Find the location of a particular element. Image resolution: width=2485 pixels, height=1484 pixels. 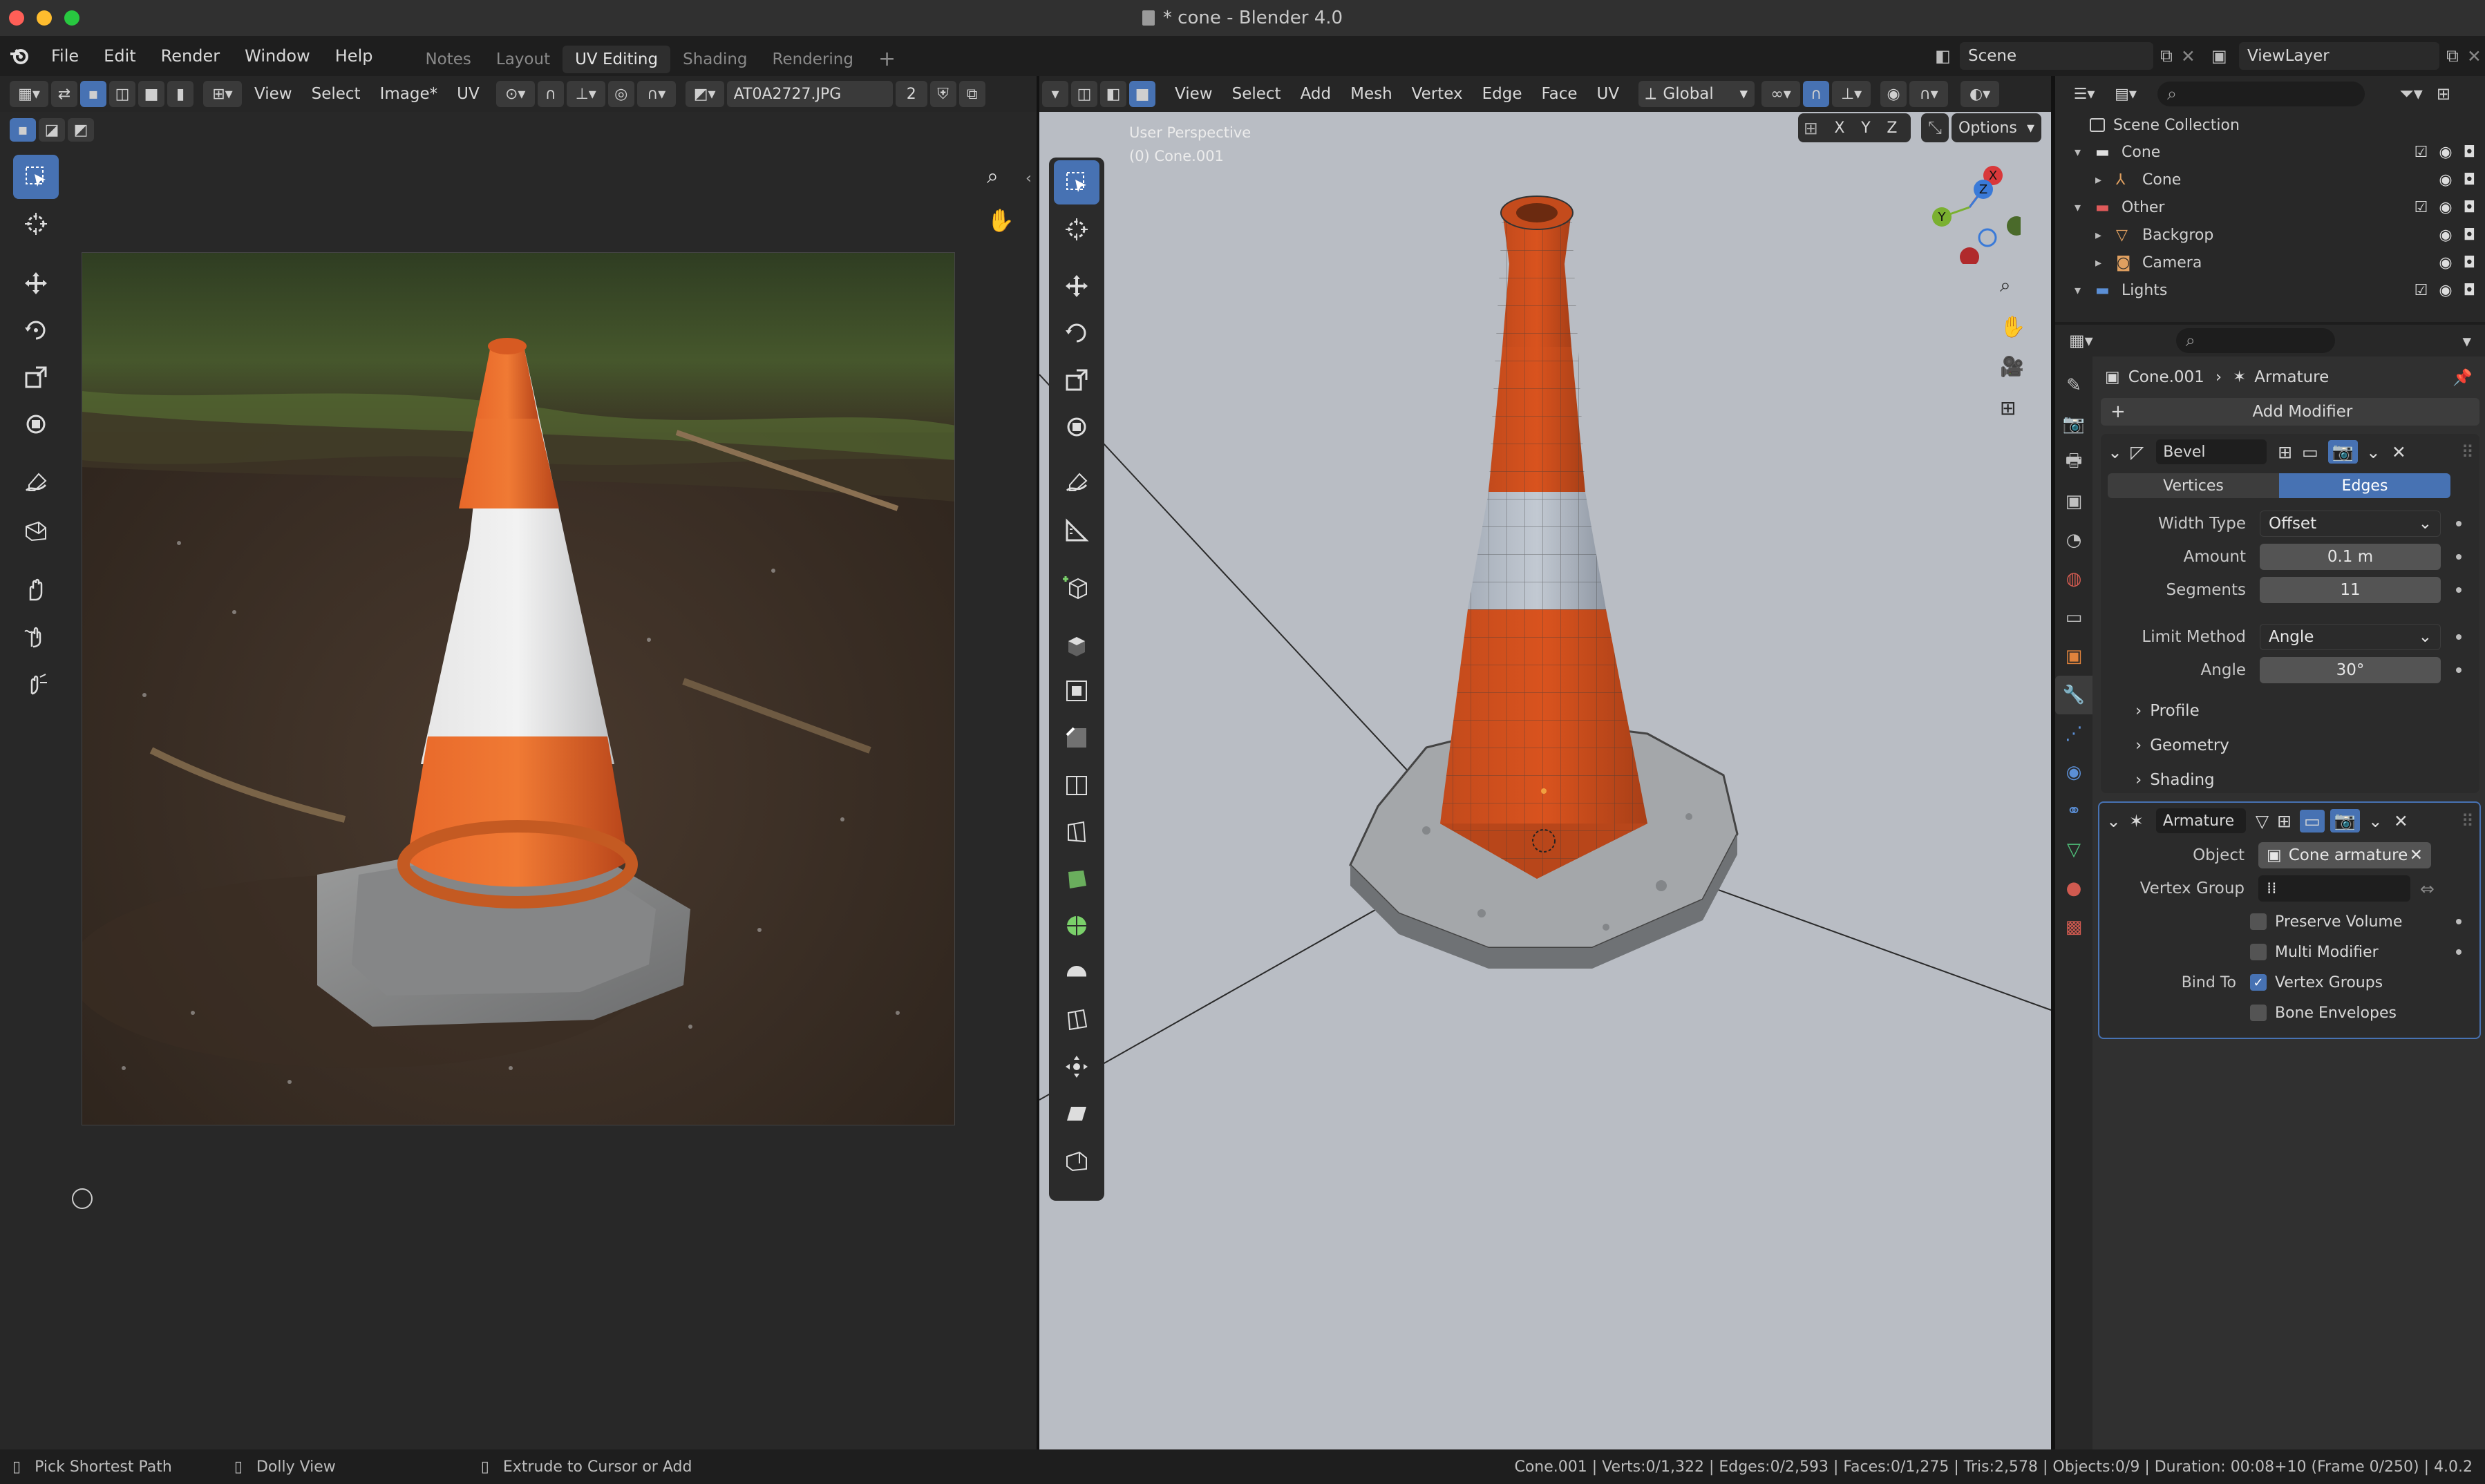

outliner-row: ▾ ▬ Lights ☑ ◉ ◘ is located at coordinates (2270, 290).